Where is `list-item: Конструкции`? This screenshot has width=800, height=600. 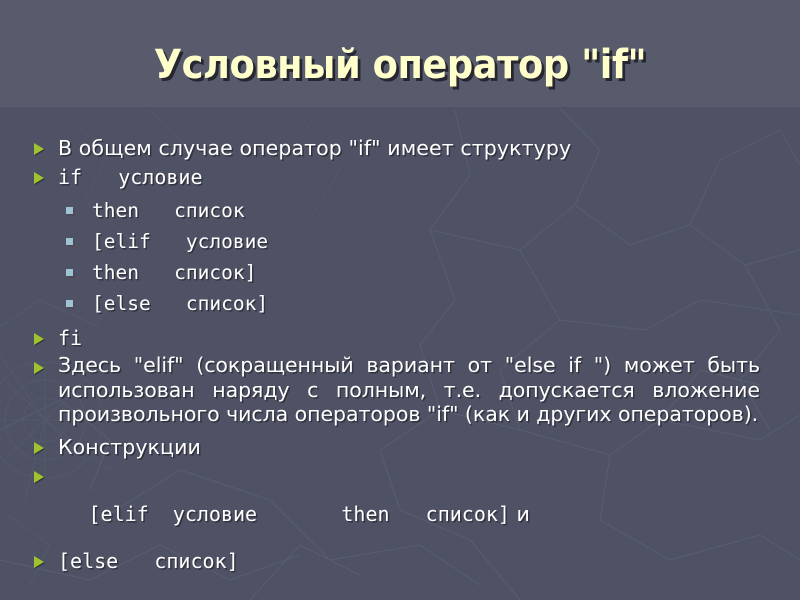
list-item: Конструкции is located at coordinates (400, 447).